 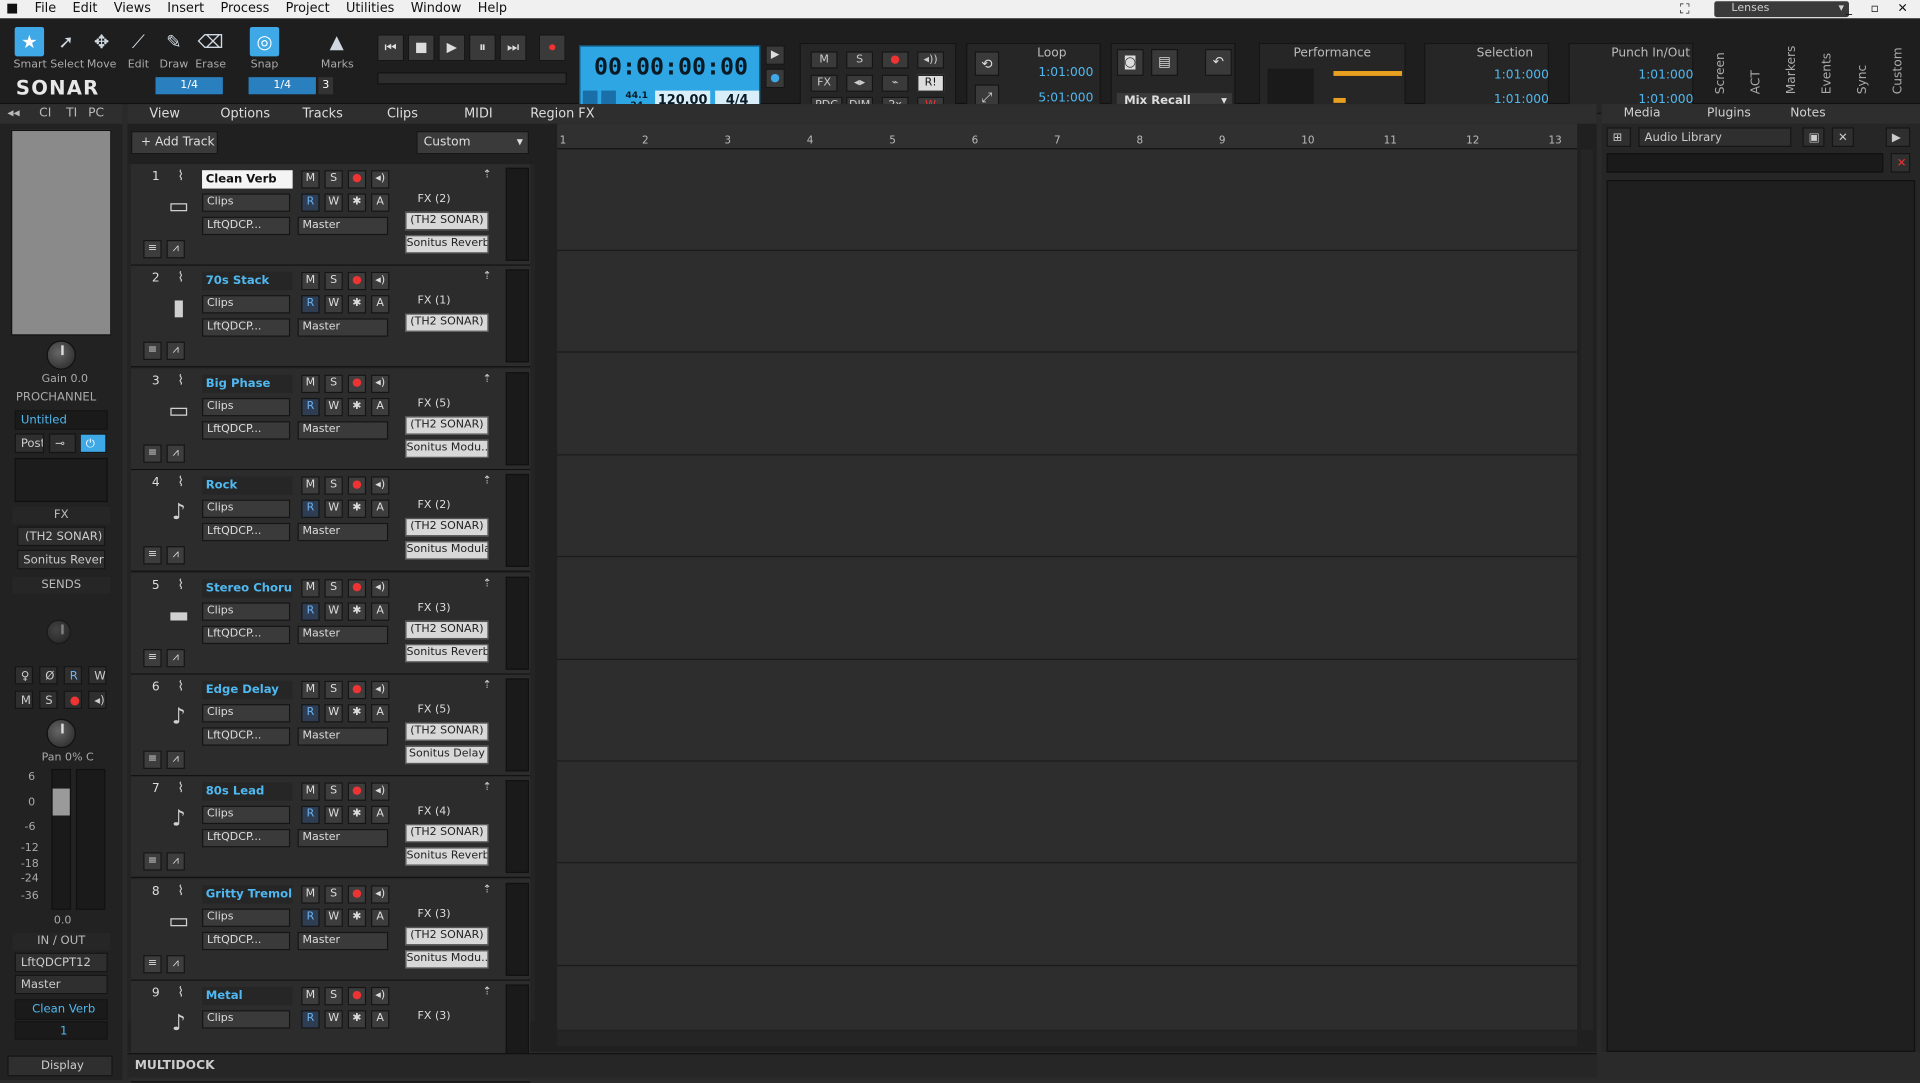 What do you see at coordinates (449, 812) in the screenshot?
I see `fx-bin-header: FX (4)` at bounding box center [449, 812].